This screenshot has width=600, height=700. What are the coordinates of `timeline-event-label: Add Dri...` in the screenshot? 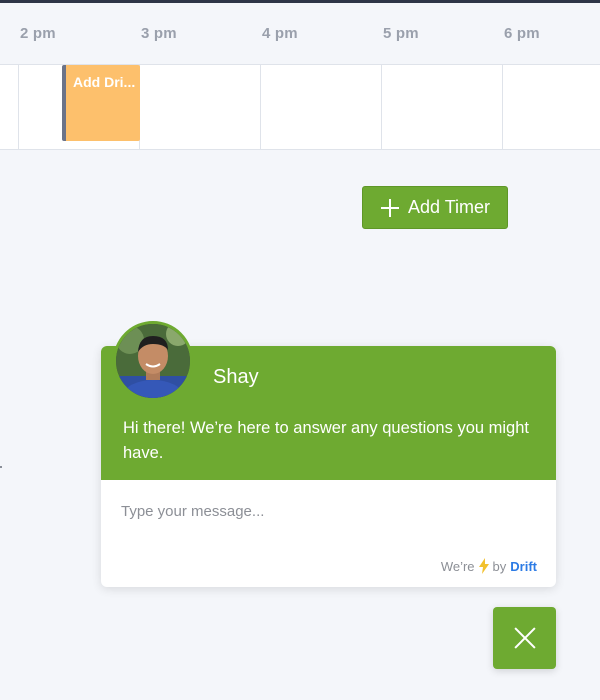 It's located at (104, 82).